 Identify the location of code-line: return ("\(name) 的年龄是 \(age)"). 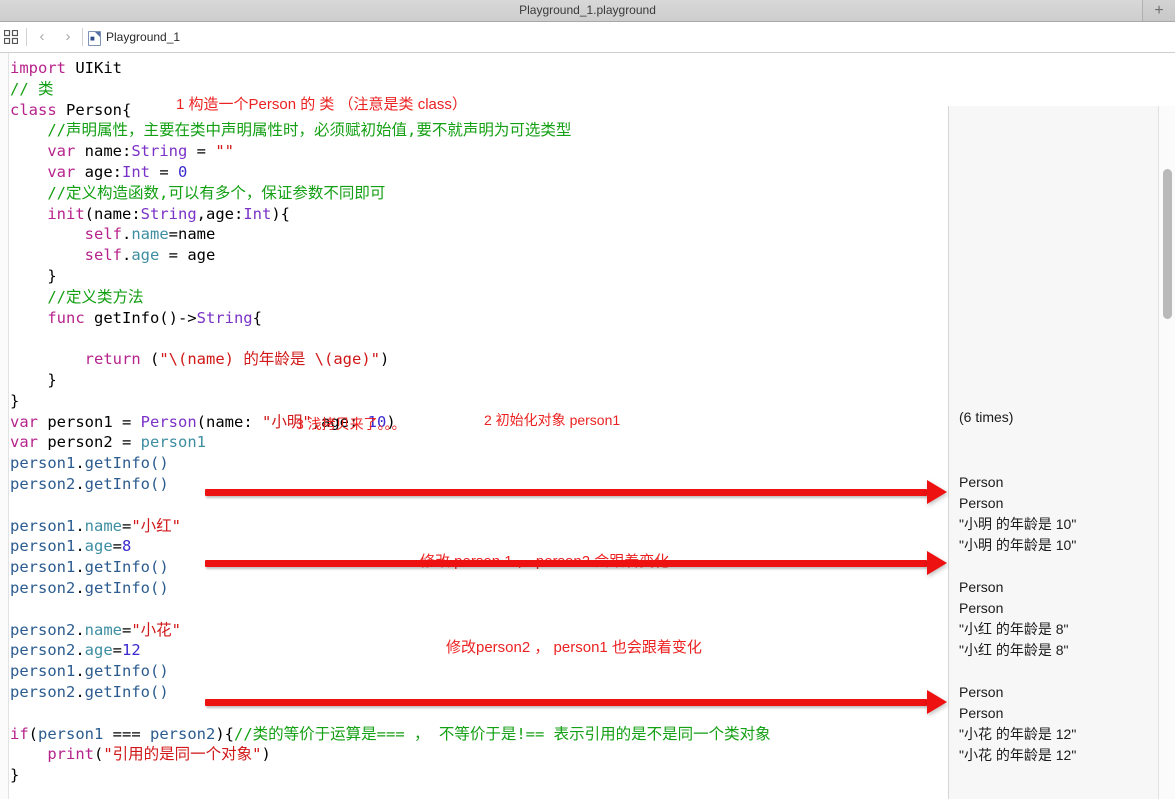
(477, 359).